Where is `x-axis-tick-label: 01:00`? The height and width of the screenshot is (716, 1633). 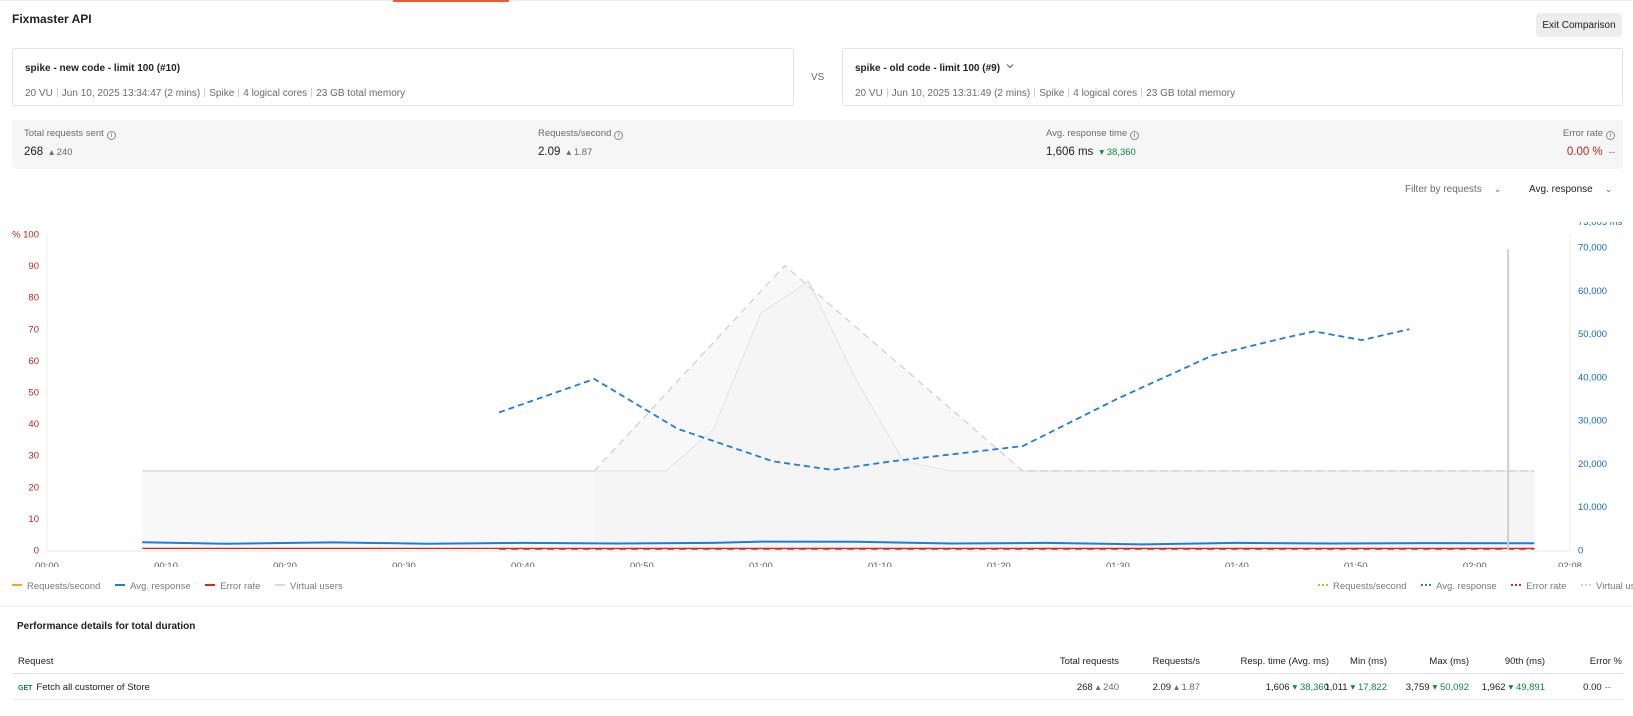 x-axis-tick-label: 01:00 is located at coordinates (761, 564).